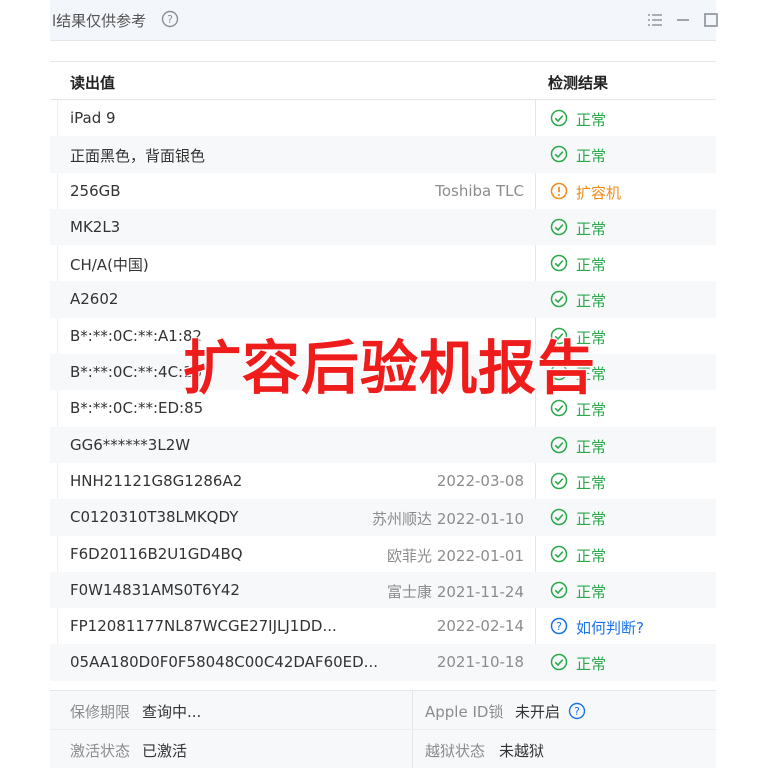  Describe the element at coordinates (538, 712) in the screenshot. I see `appleid-value: 未开启` at that location.